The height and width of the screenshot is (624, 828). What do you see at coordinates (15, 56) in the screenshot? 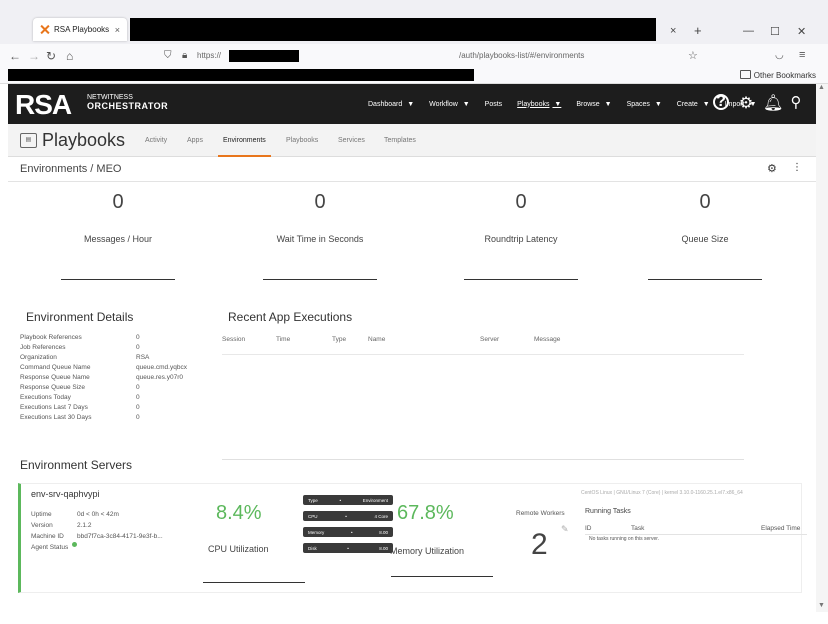
I see `back-icon: ←` at bounding box center [15, 56].